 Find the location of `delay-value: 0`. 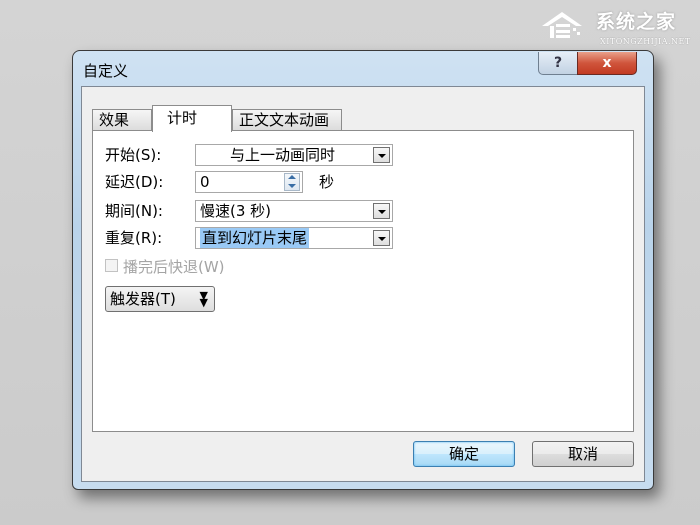

delay-value: 0 is located at coordinates (205, 182).